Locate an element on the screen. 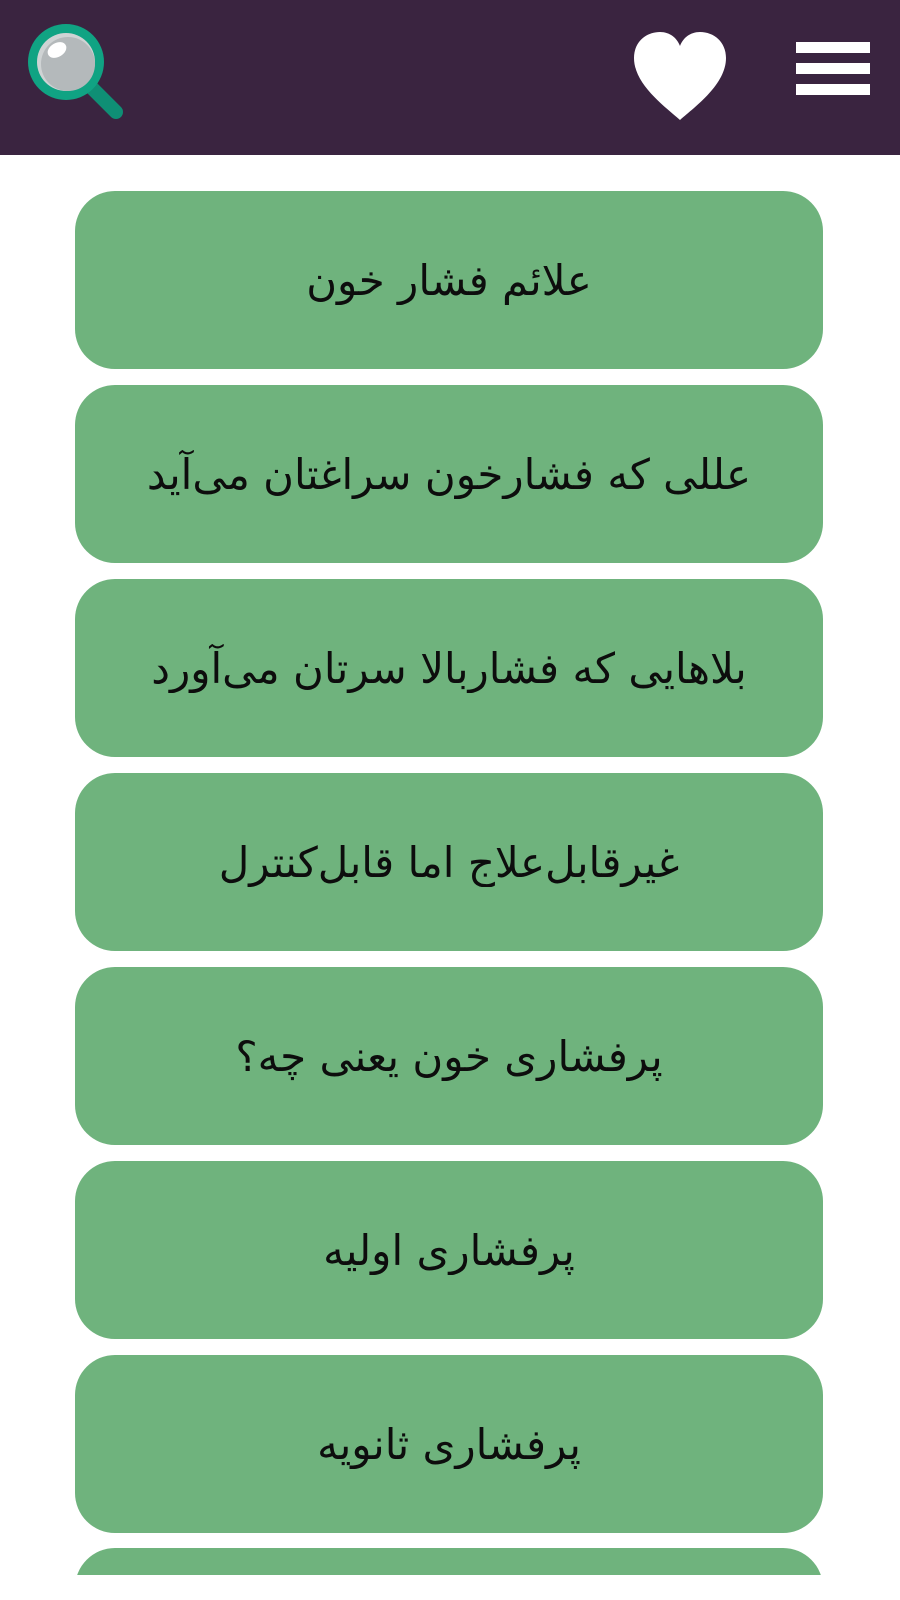  list-item: غیرقابل‌علاج اما قابل‌کنترل is located at coordinates (449, 862).